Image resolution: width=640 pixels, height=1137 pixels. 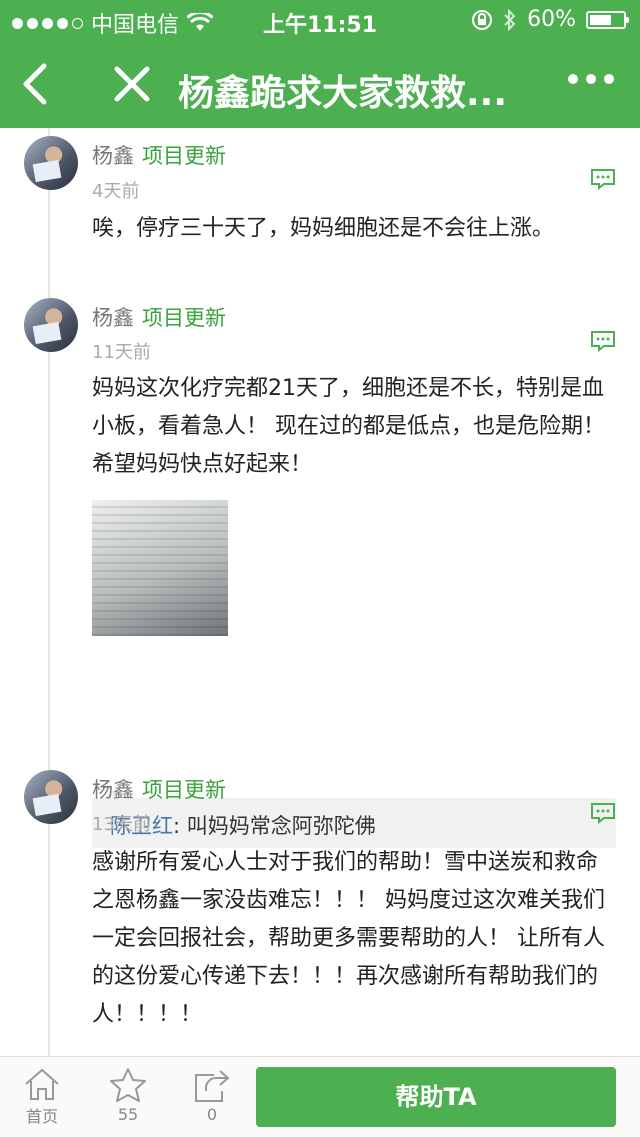 What do you see at coordinates (41, 1116) in the screenshot?
I see `home-label: 首页` at bounding box center [41, 1116].